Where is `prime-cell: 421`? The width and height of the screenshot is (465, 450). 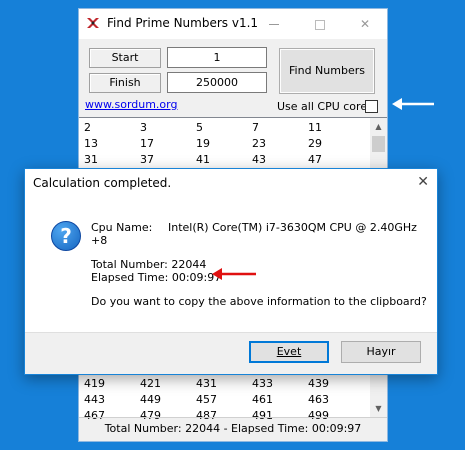 prime-cell: 421 is located at coordinates (150, 383).